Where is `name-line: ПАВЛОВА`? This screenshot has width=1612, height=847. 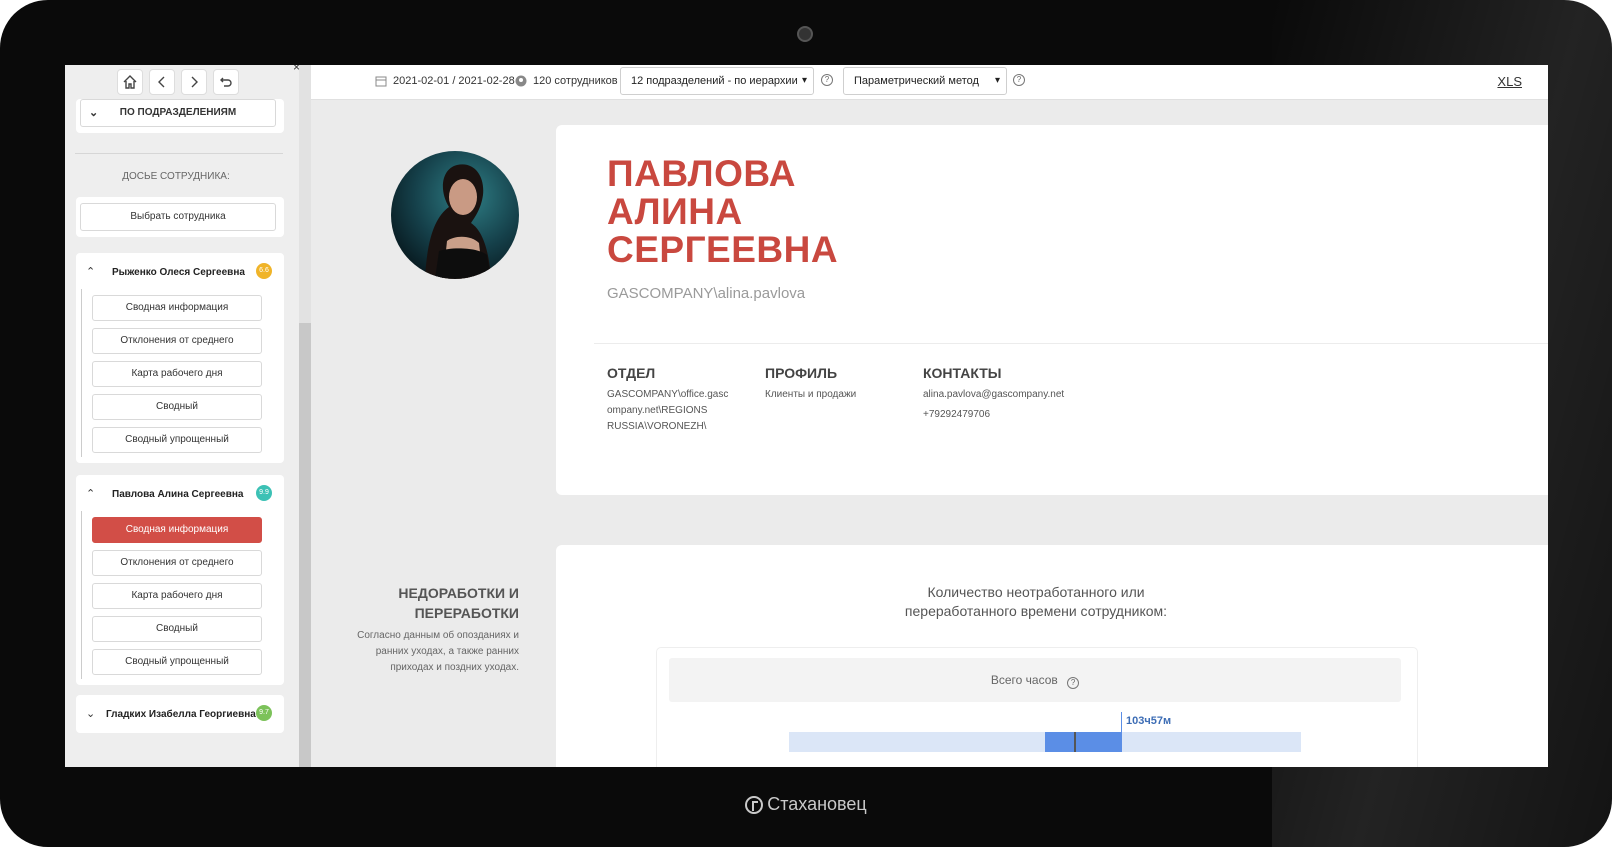 name-line: ПАВЛОВА is located at coordinates (701, 173).